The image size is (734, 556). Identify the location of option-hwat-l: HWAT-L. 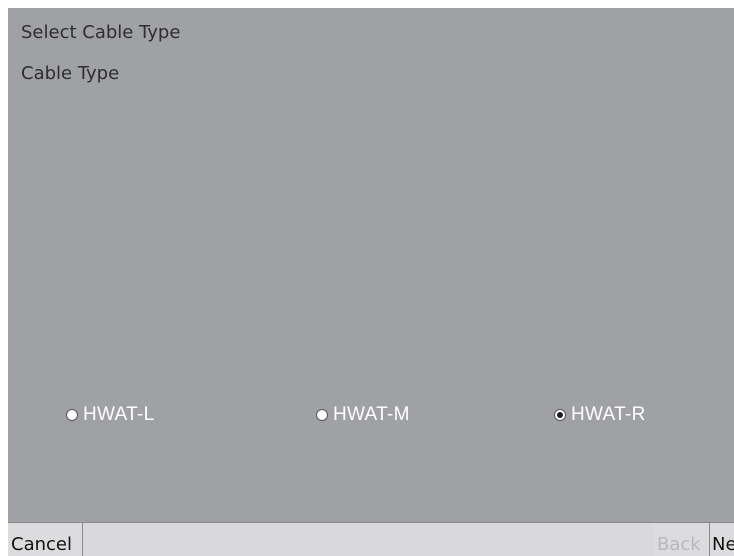
(110, 415).